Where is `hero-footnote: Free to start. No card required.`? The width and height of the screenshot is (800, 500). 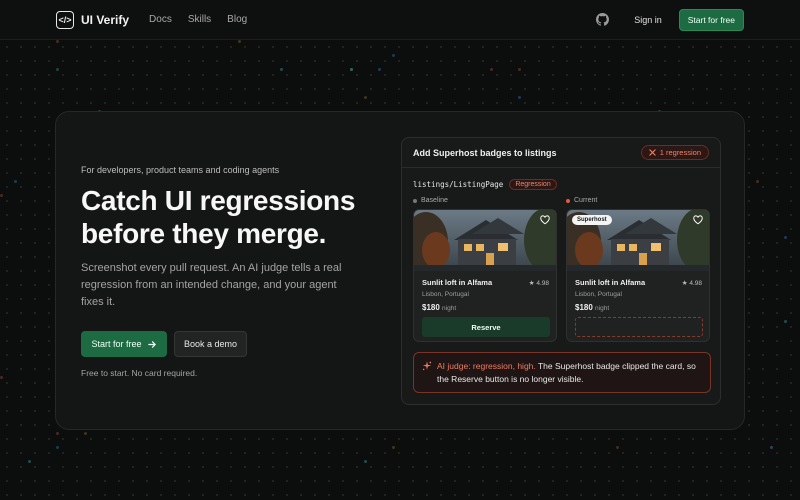 hero-footnote: Free to start. No card required. is located at coordinates (139, 373).